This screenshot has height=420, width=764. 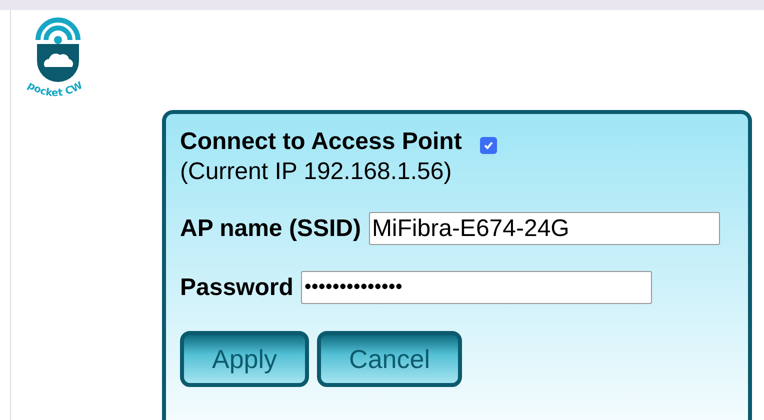 I want to click on checkmark-icon, so click(x=488, y=145).